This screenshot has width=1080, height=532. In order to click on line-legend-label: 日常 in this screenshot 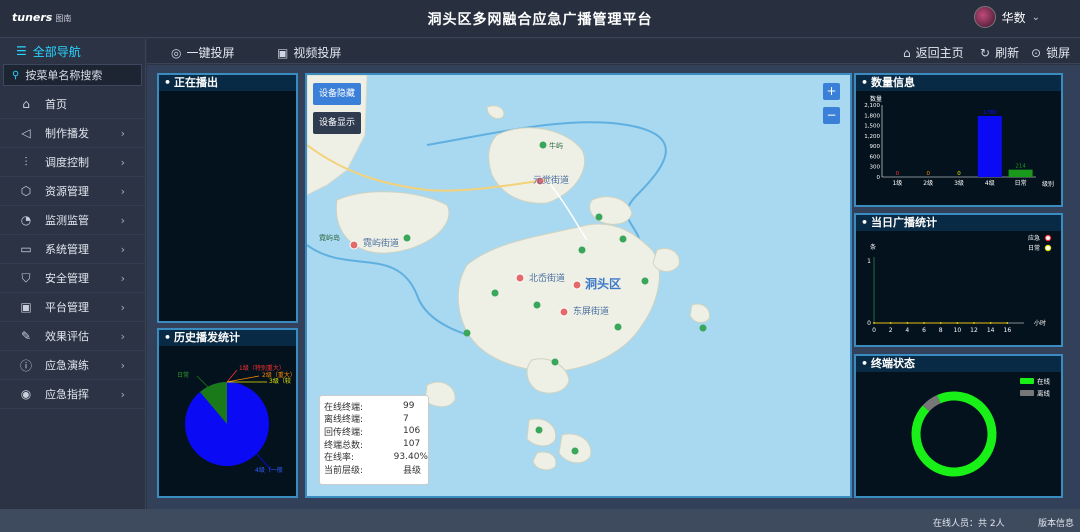, I will do `click(1034, 248)`.